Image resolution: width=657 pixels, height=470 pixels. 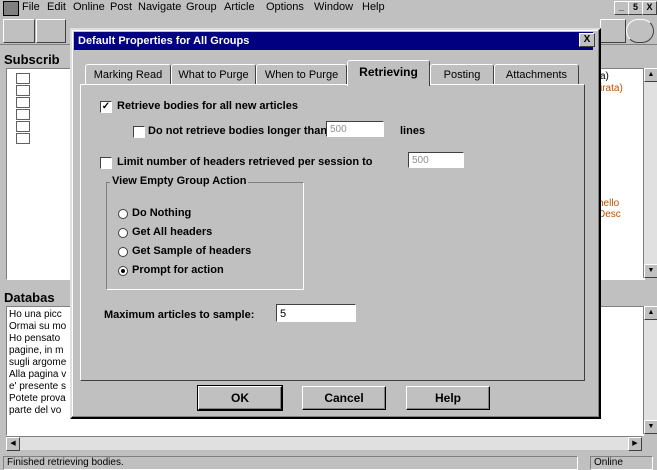 What do you see at coordinates (635, 444) in the screenshot?
I see `scroll-right-icon: ▶` at bounding box center [635, 444].